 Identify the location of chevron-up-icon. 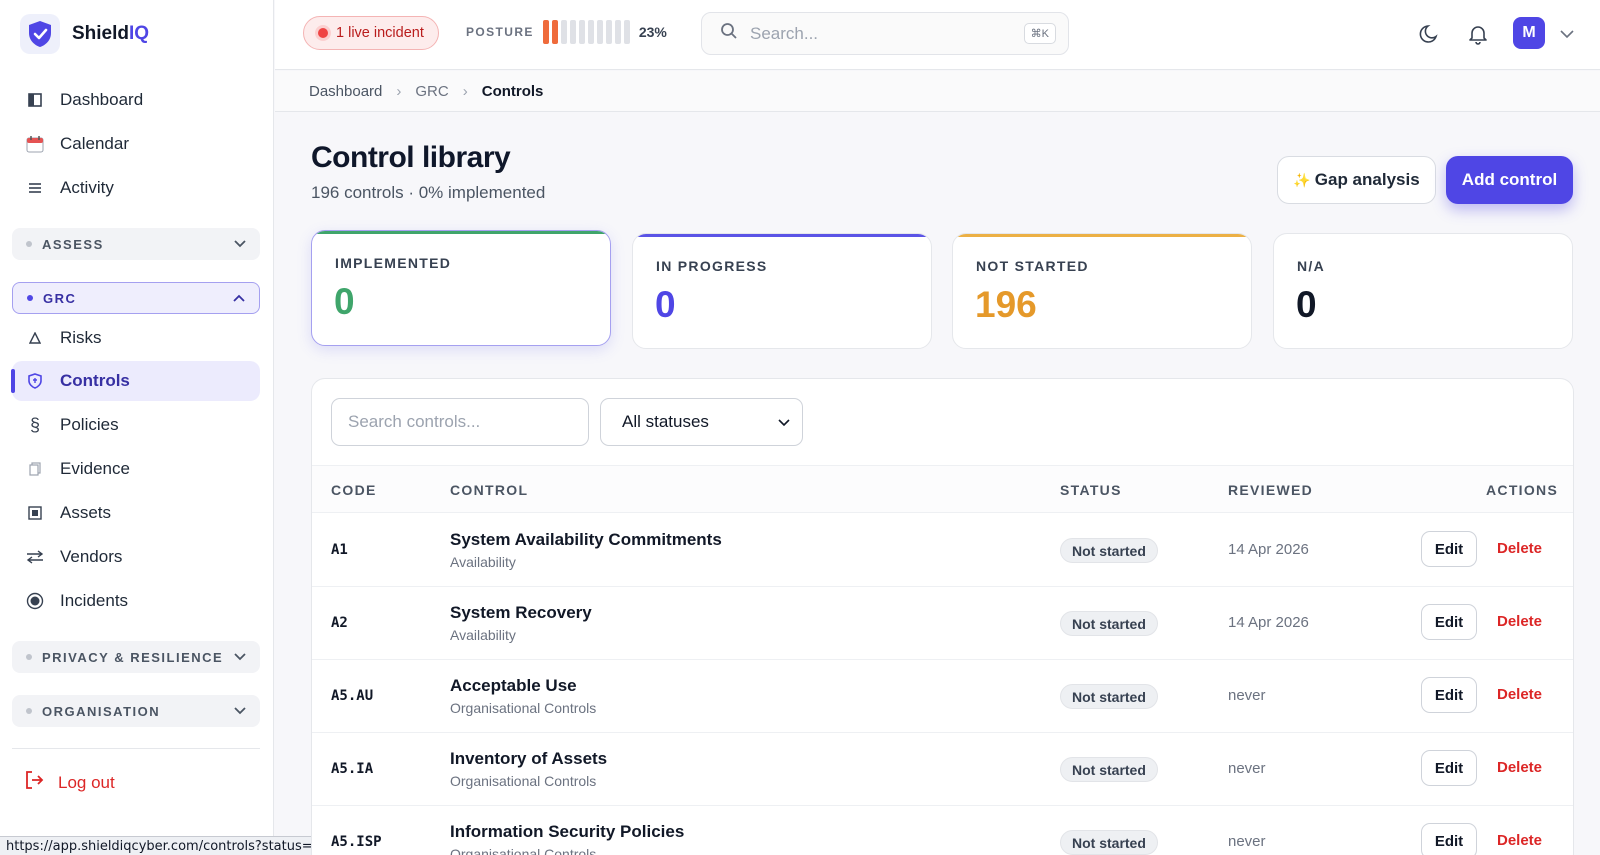
(239, 298).